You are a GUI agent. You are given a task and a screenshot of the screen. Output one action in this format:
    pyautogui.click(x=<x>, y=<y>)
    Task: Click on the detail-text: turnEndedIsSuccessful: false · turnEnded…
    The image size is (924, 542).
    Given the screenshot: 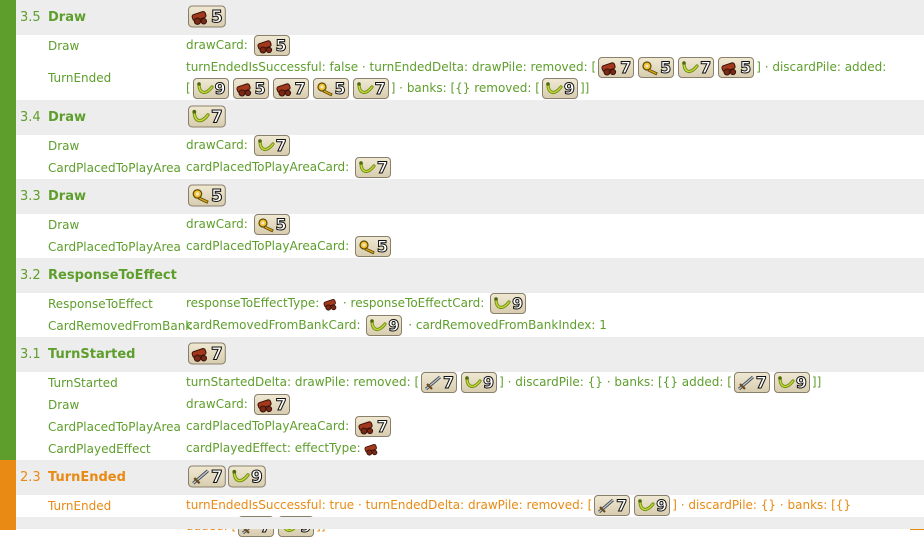 What is the action you would take?
    pyautogui.click(x=391, y=67)
    